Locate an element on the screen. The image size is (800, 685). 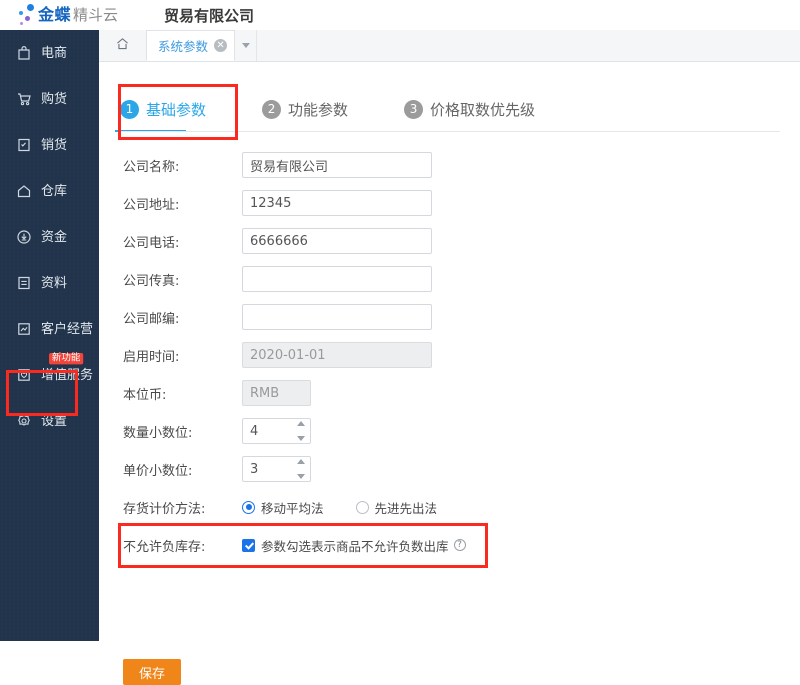
logo-dots-icon is located at coordinates (27, 15).